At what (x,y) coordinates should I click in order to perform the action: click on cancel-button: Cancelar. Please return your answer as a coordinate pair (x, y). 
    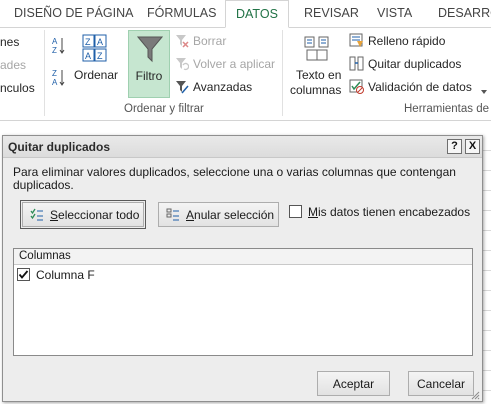
    Looking at the image, I should click on (441, 383).